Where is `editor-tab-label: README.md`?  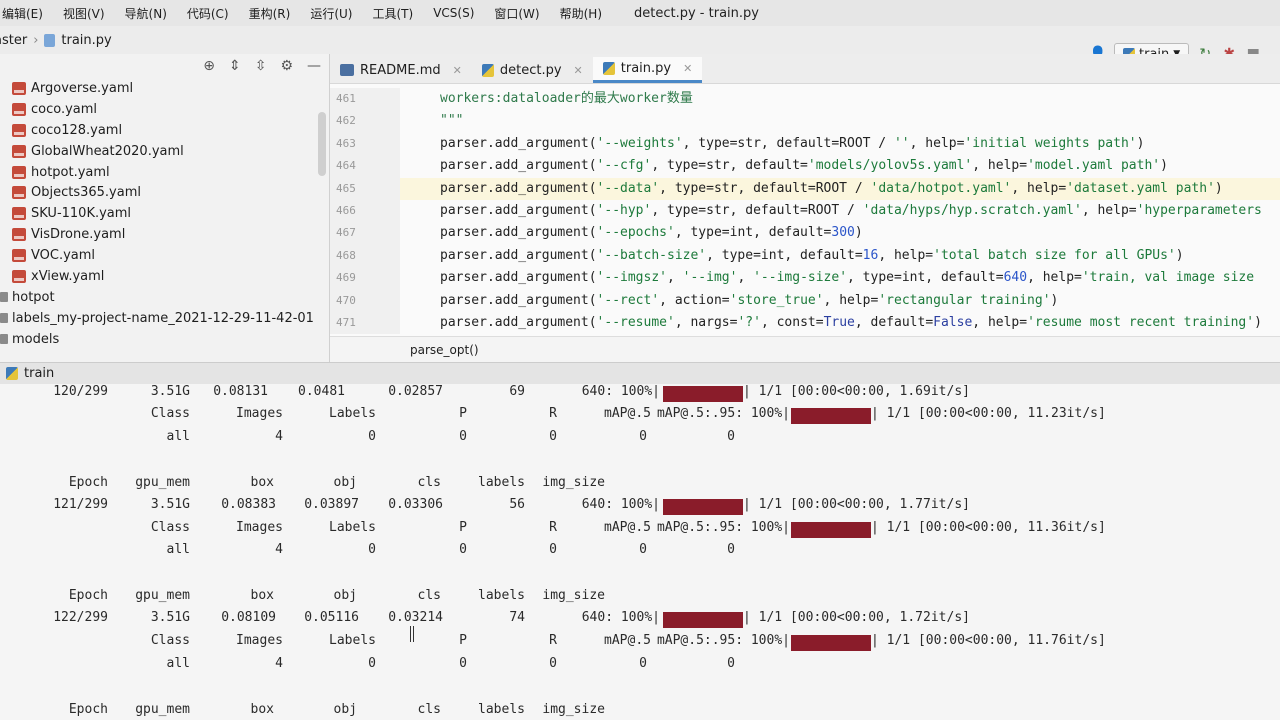 editor-tab-label: README.md is located at coordinates (400, 70).